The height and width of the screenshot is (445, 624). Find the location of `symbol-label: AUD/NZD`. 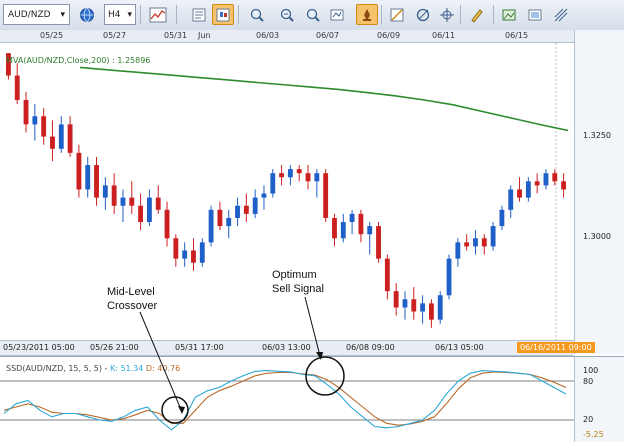

symbol-label: AUD/NZD is located at coordinates (29, 14).